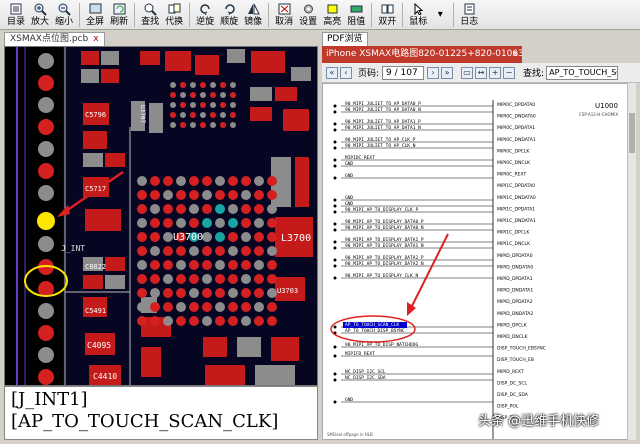 The image size is (640, 444). What do you see at coordinates (346, 72) in the screenshot?
I see `prev-page-icon: ‹` at bounding box center [346, 72].